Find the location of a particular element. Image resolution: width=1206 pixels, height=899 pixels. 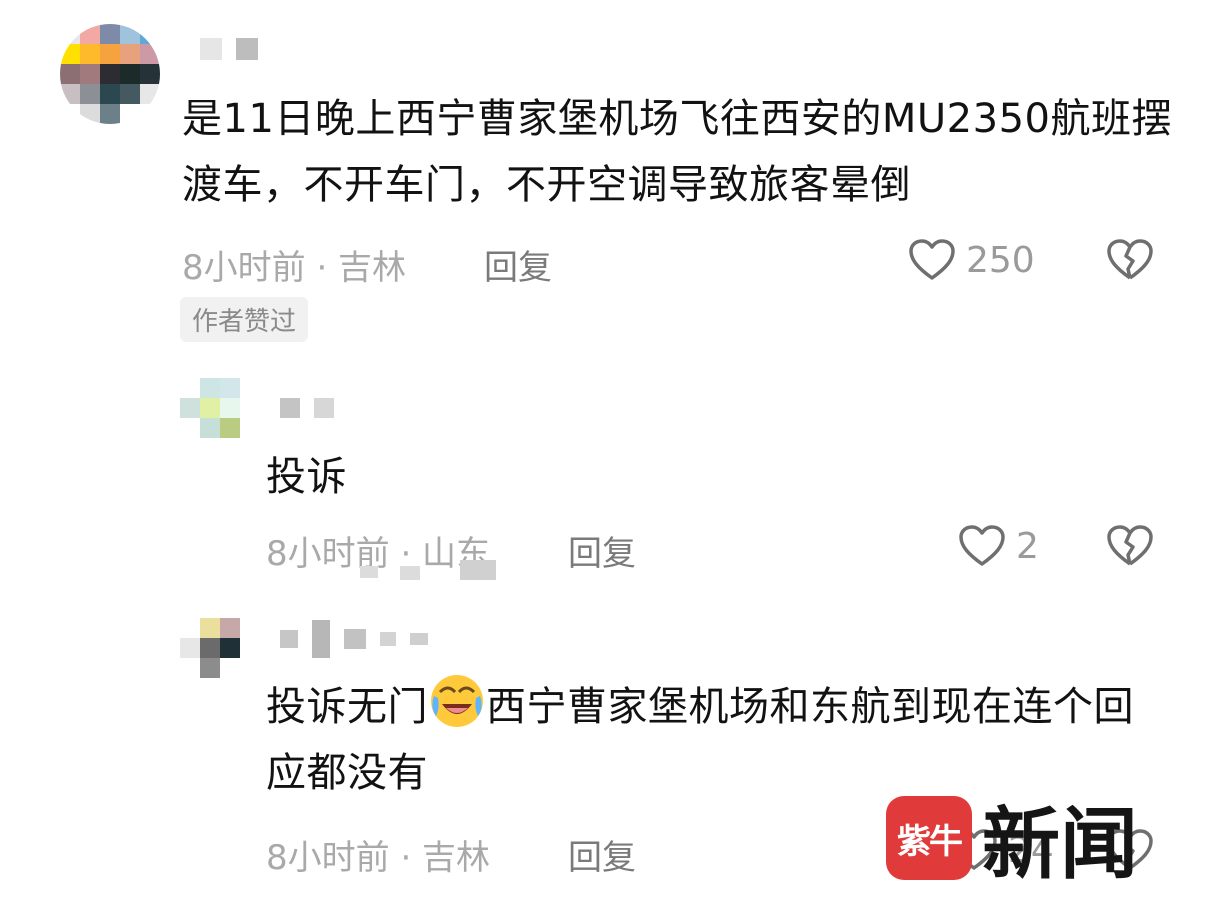

laughing-crying-emoji-icon is located at coordinates (457, 701).